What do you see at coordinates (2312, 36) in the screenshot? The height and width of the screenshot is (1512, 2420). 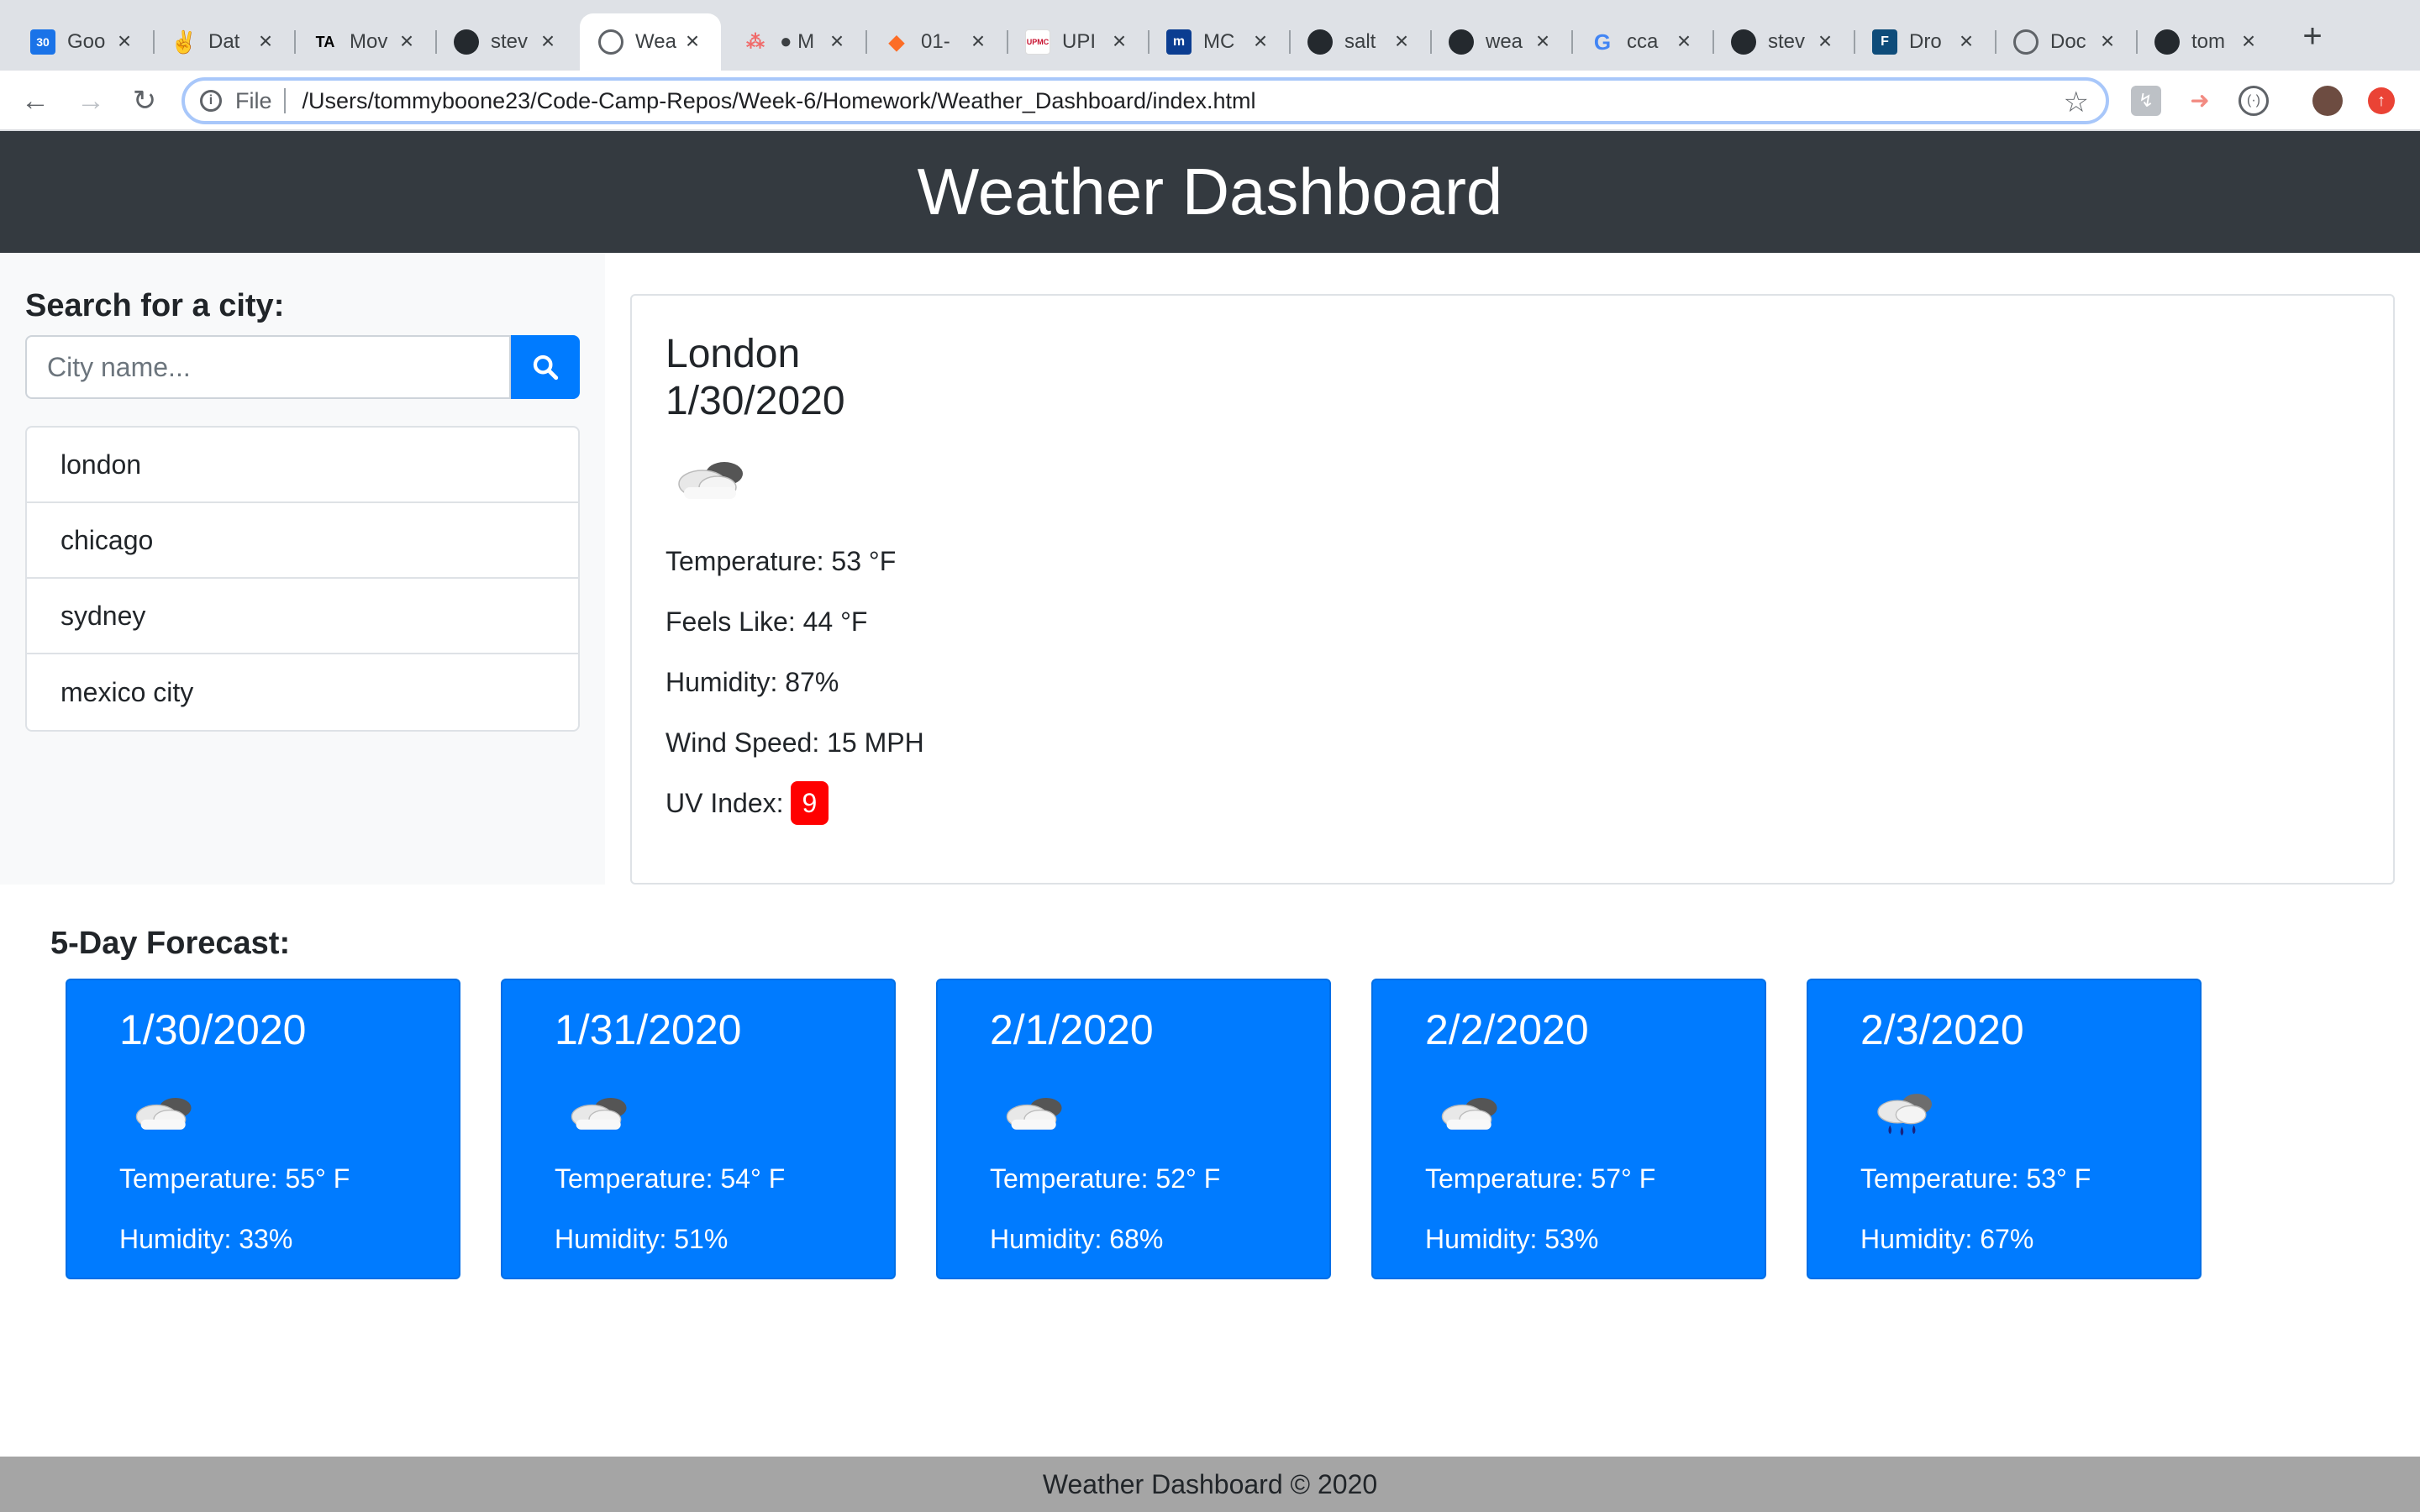 I see `new-tab-button: +` at bounding box center [2312, 36].